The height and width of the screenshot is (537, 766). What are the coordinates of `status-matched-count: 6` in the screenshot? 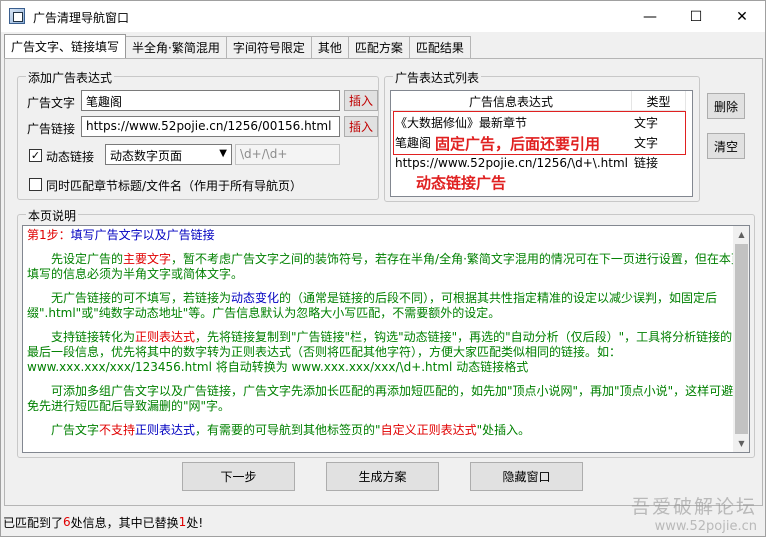 It's located at (67, 522).